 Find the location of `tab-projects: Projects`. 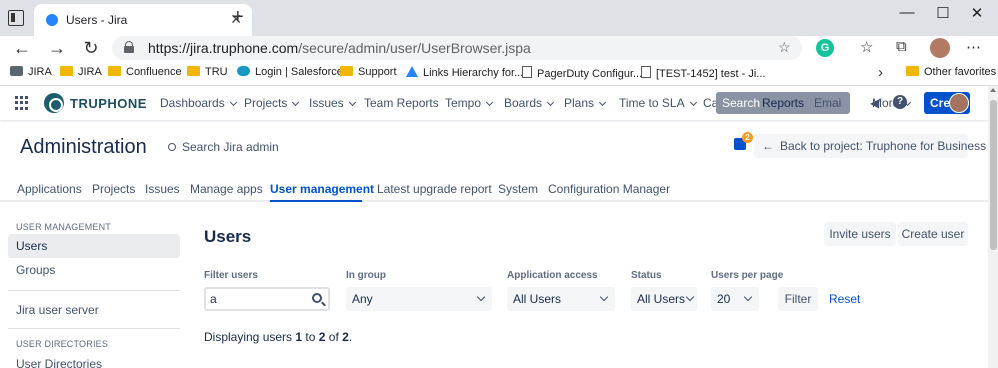

tab-projects: Projects is located at coordinates (113, 189).